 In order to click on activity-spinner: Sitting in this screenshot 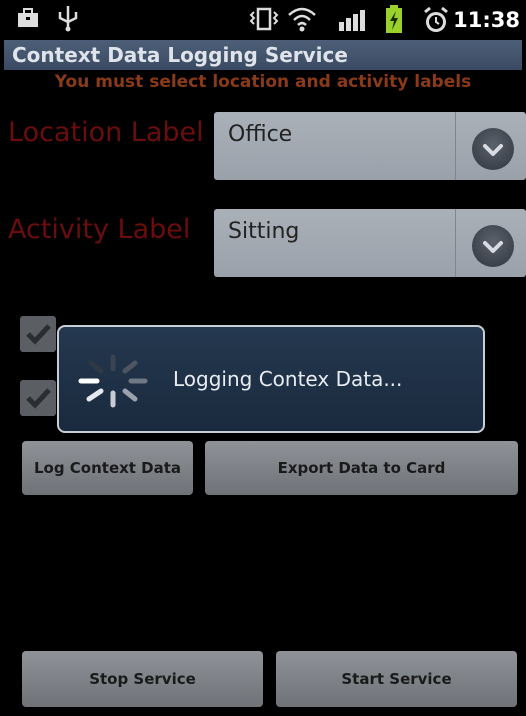, I will do `click(370, 243)`.